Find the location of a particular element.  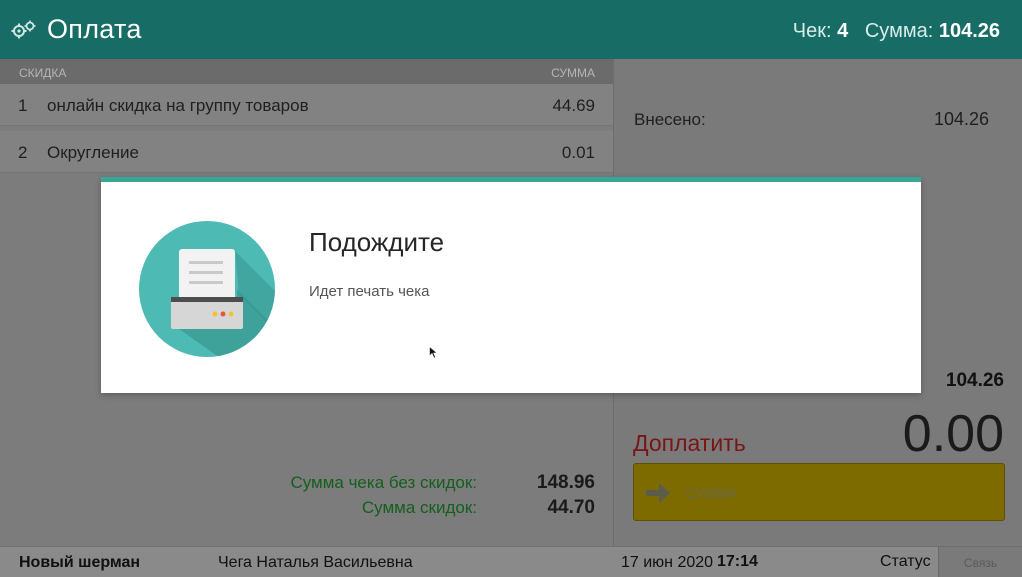

table-row: 1 онлайн скидка на группу товаров 44.69 is located at coordinates (306, 105).